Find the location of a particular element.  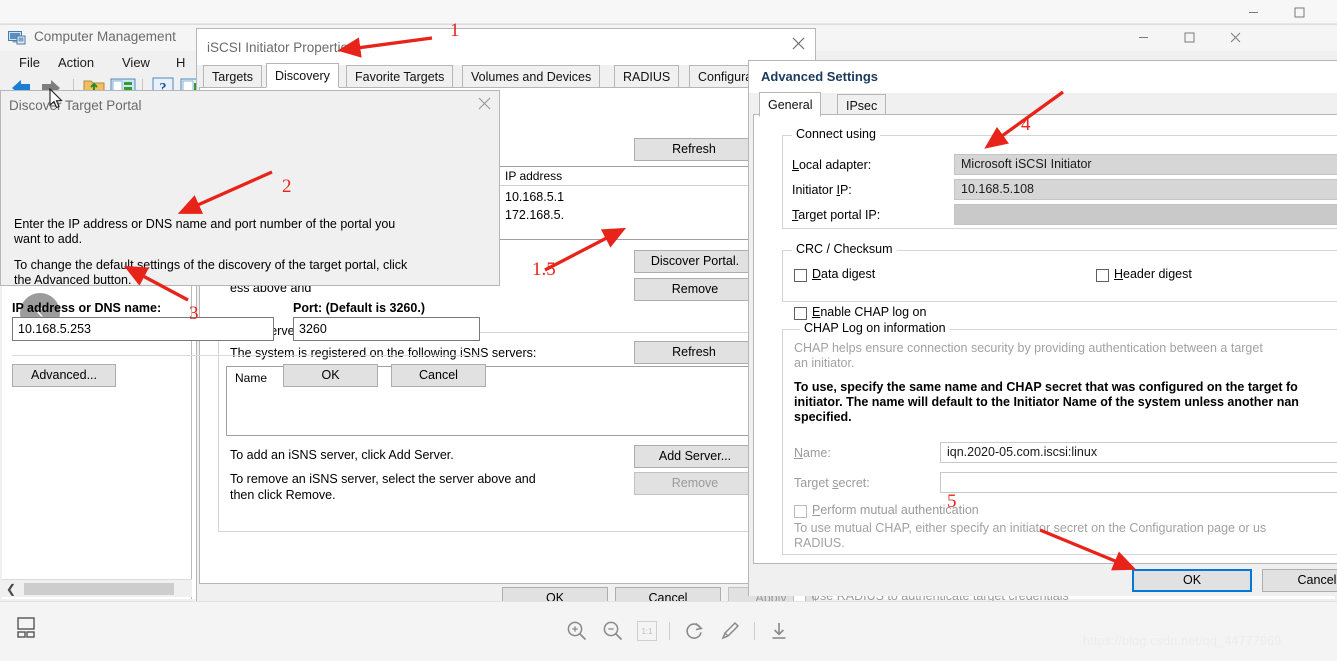

menu-action: Action is located at coordinates (76, 62).